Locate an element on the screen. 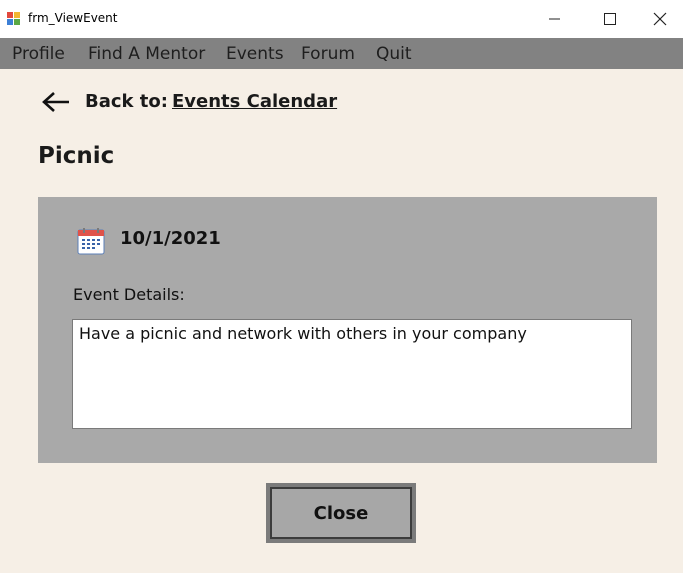 This screenshot has width=683, height=573. close-button: Close is located at coordinates (341, 513).